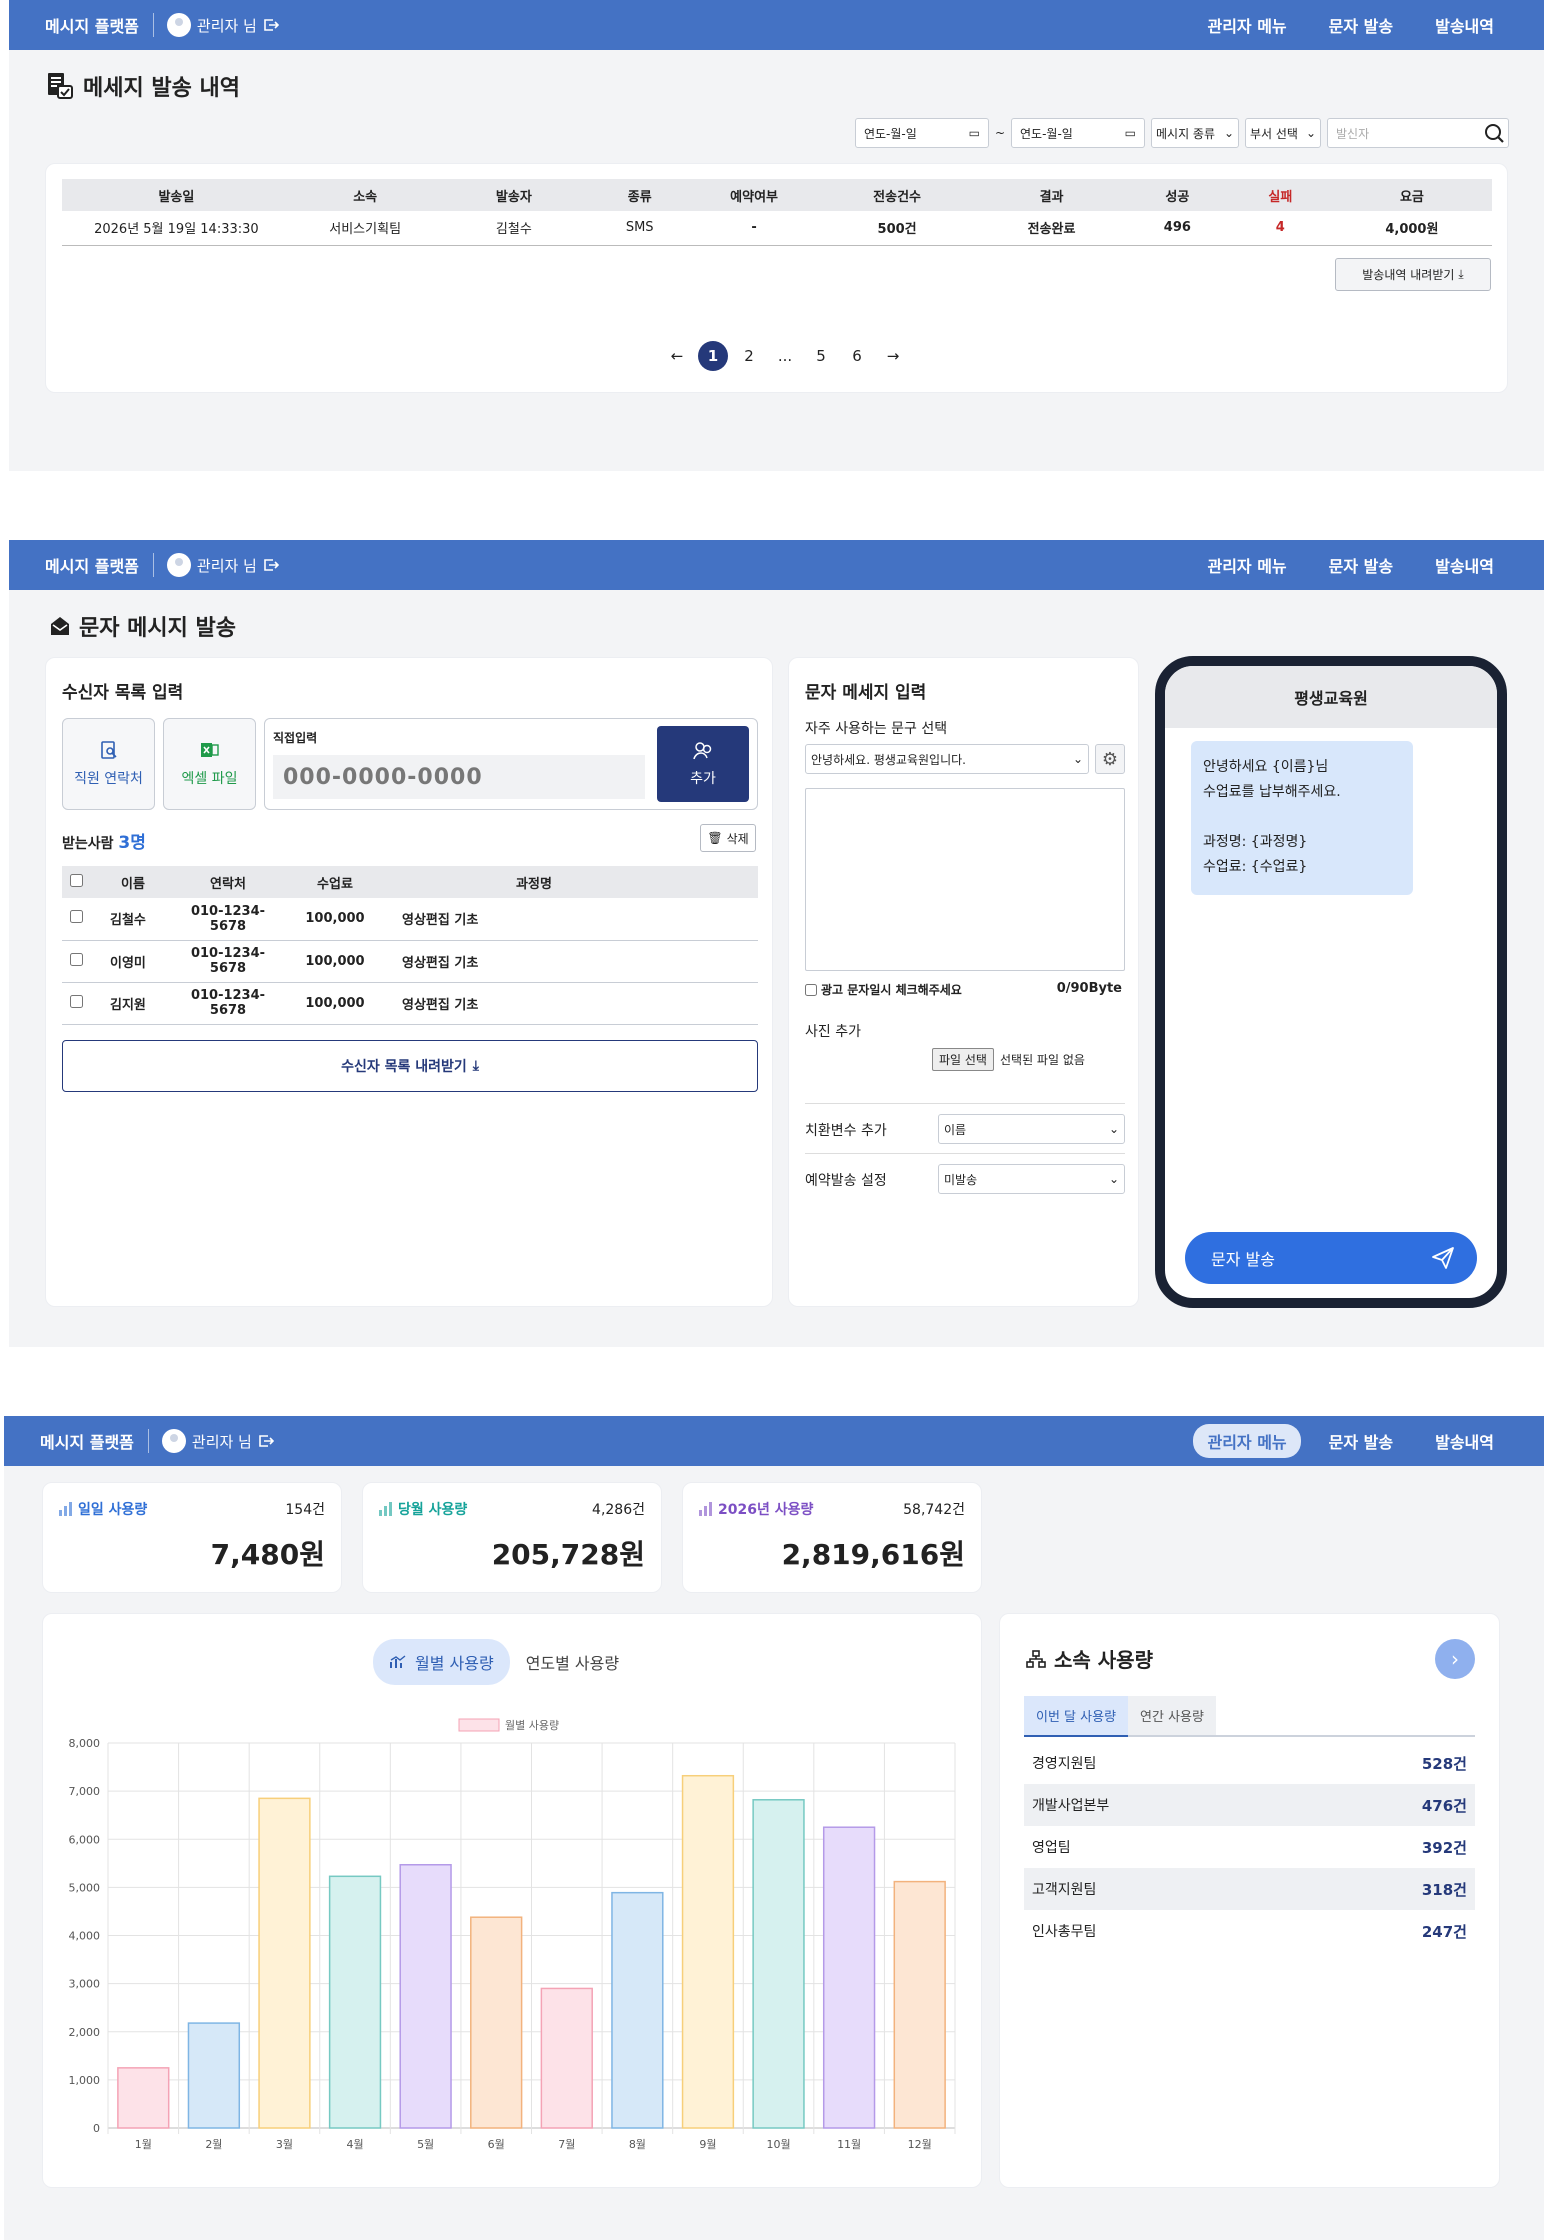 The height and width of the screenshot is (2240, 1544). Describe the element at coordinates (410, 1003) in the screenshot. I see `table-row: 김지원 010-1234-5678 100,000 영상편집 기초` at that location.